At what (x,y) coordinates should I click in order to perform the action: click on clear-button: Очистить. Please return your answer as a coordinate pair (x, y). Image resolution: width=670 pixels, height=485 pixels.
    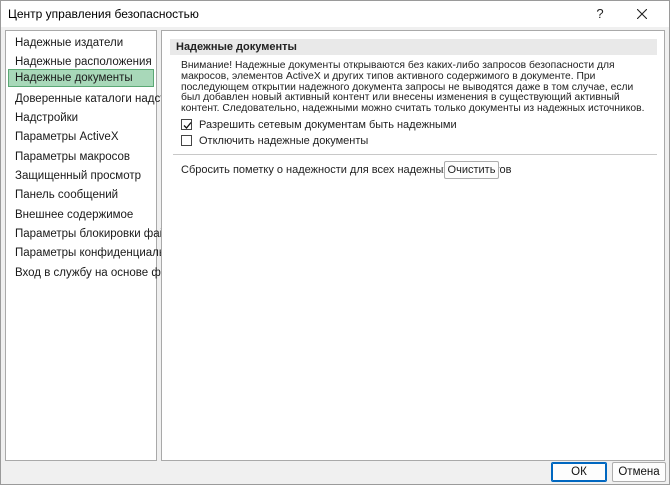
    Looking at the image, I should click on (471, 170).